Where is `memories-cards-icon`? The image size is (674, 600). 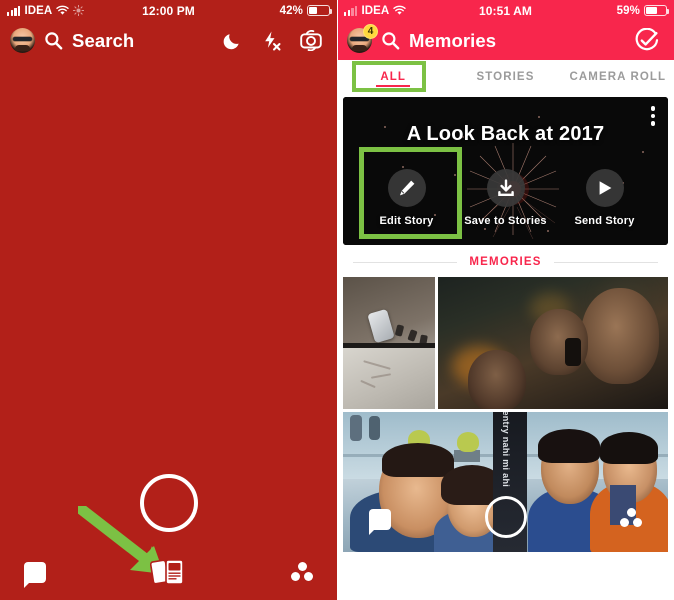 memories-cards-icon is located at coordinates (169, 572).